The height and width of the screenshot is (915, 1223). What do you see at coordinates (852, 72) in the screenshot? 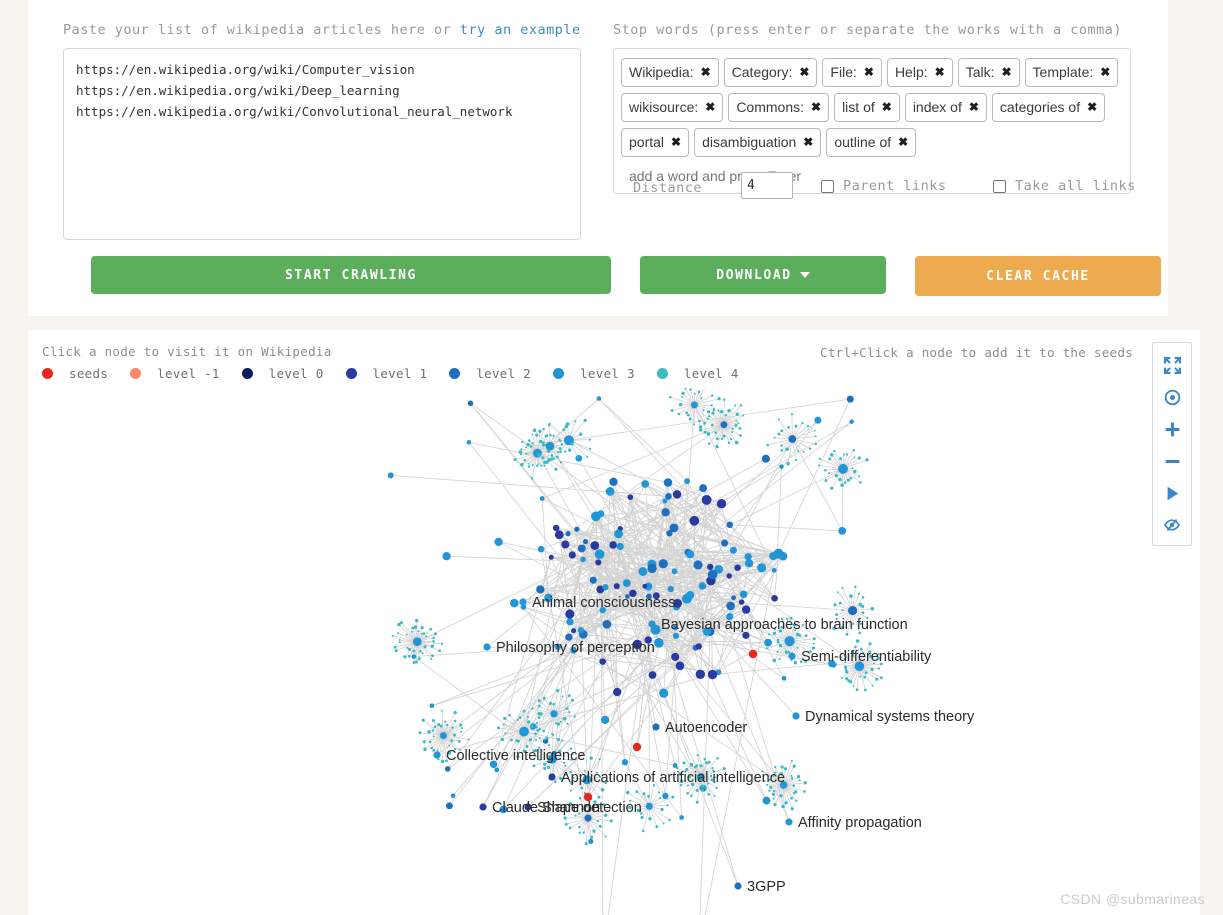
I see `stop-word-tag: File: ✖` at bounding box center [852, 72].